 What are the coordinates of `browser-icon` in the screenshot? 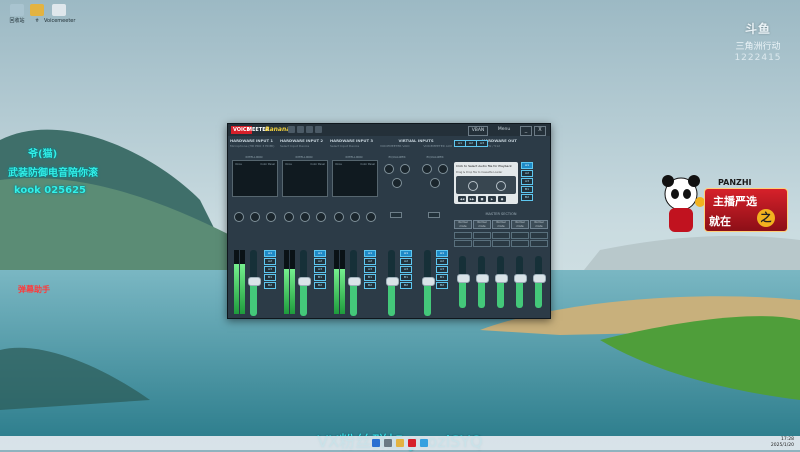 It's located at (424, 443).